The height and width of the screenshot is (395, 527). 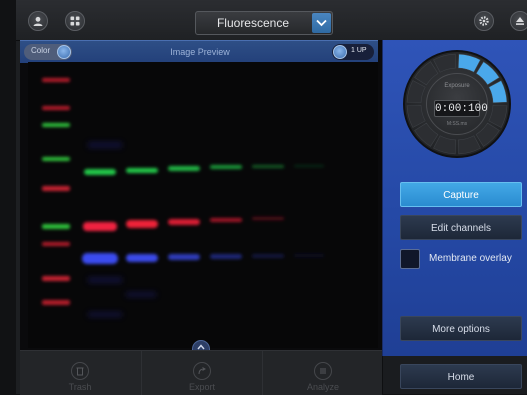 I want to click on exposure-time-value: 0:00:100, so click(x=461, y=108).